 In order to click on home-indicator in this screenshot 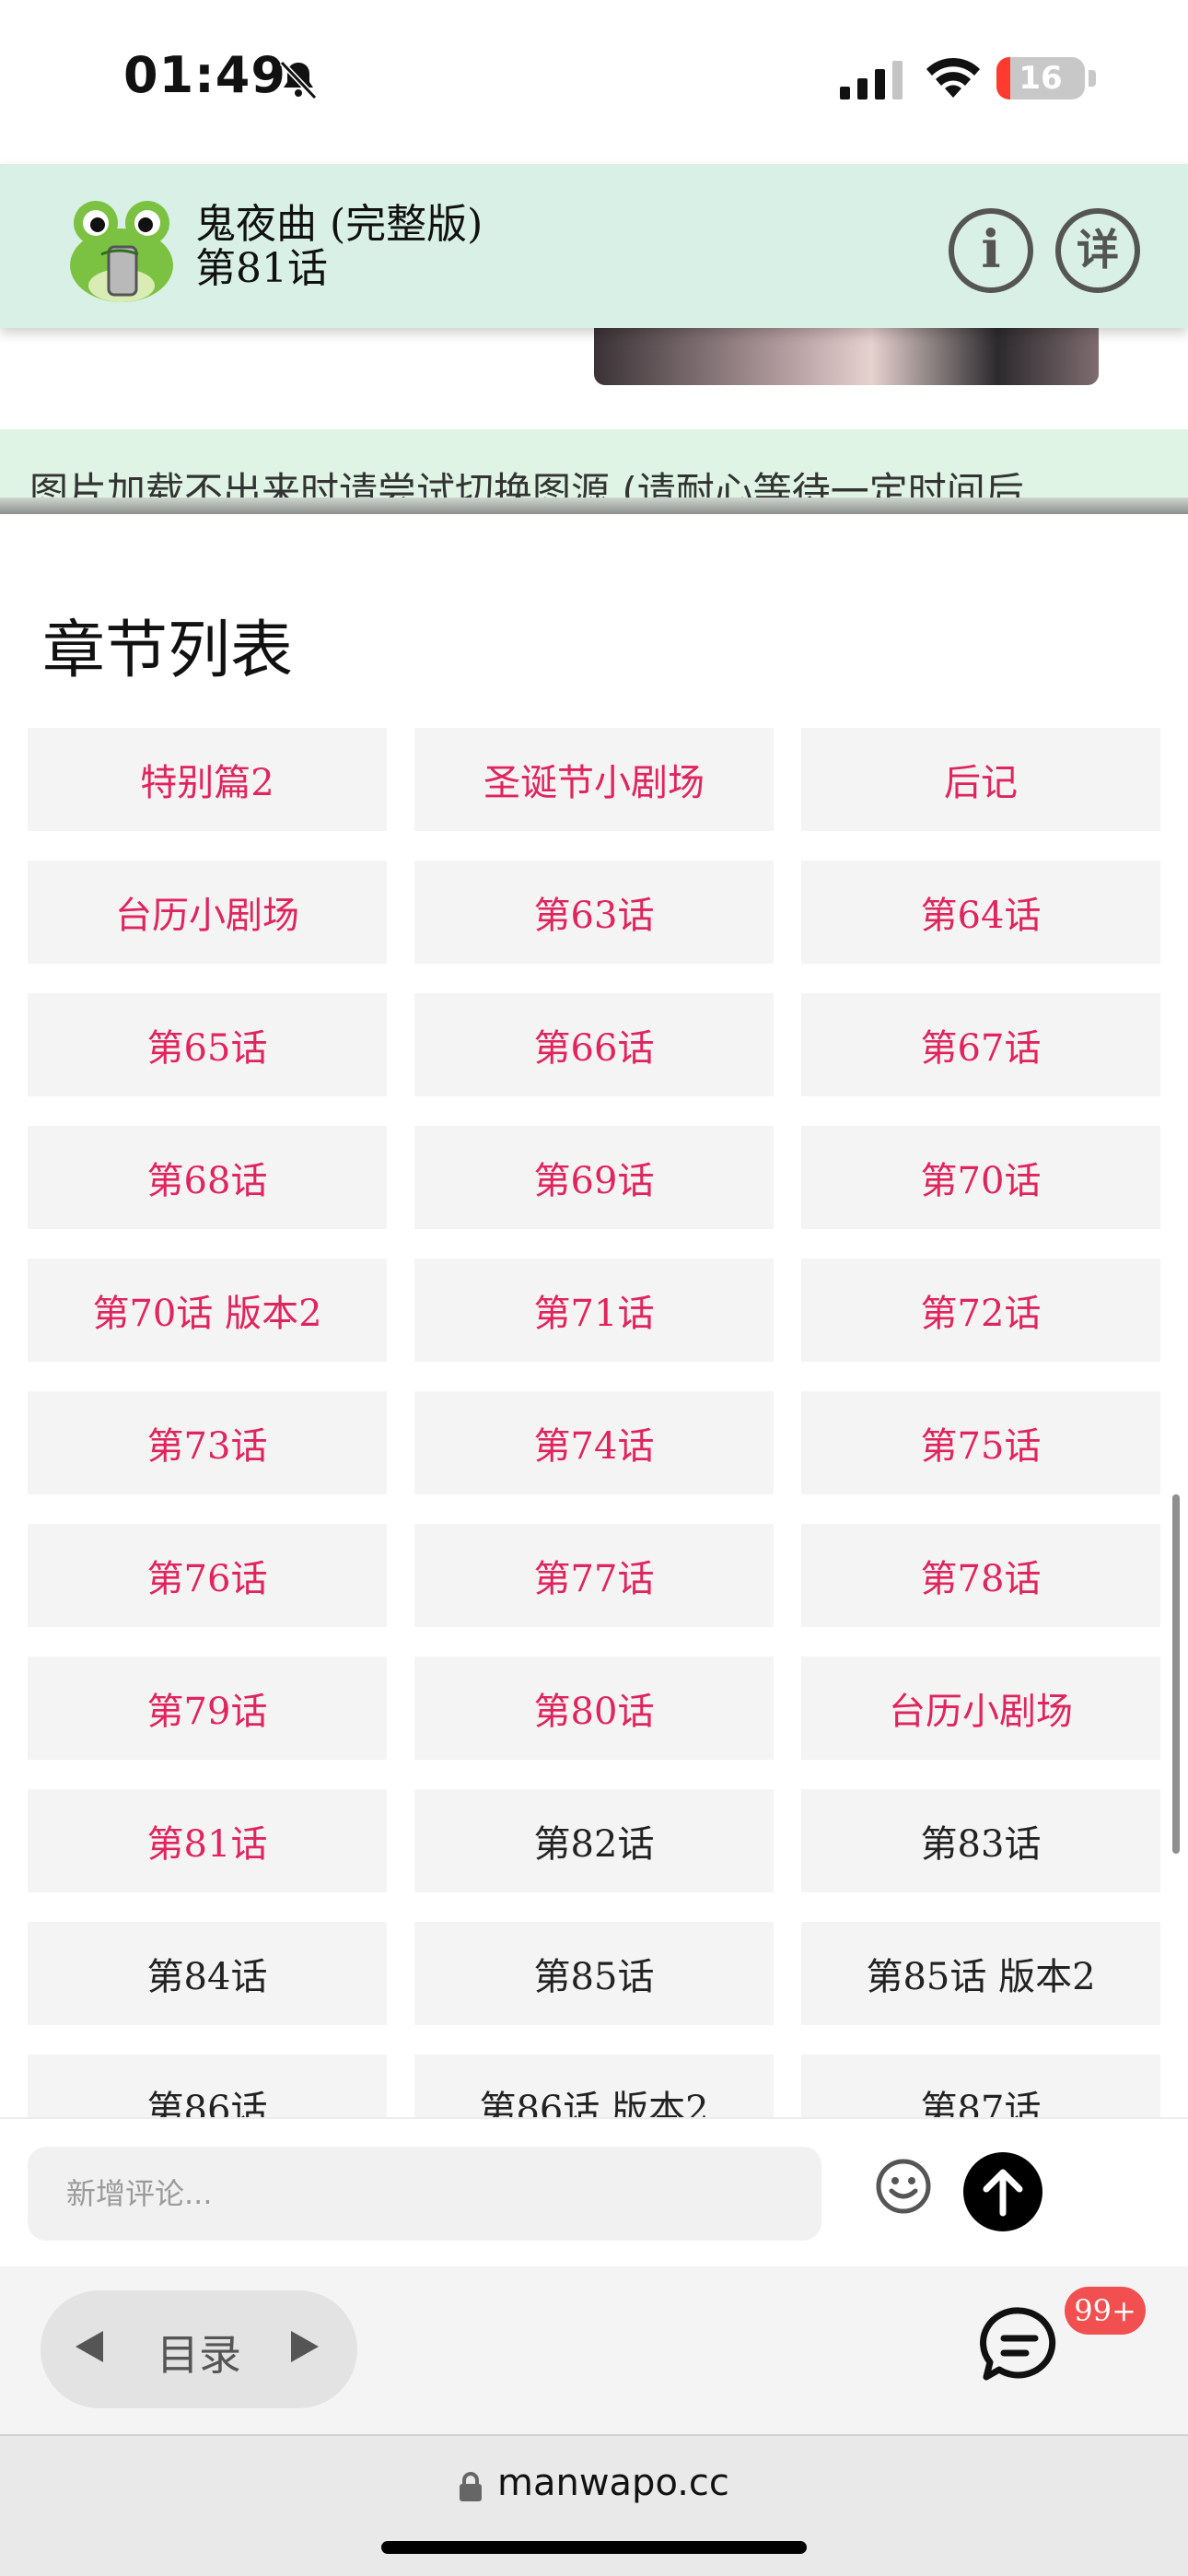, I will do `click(594, 2547)`.